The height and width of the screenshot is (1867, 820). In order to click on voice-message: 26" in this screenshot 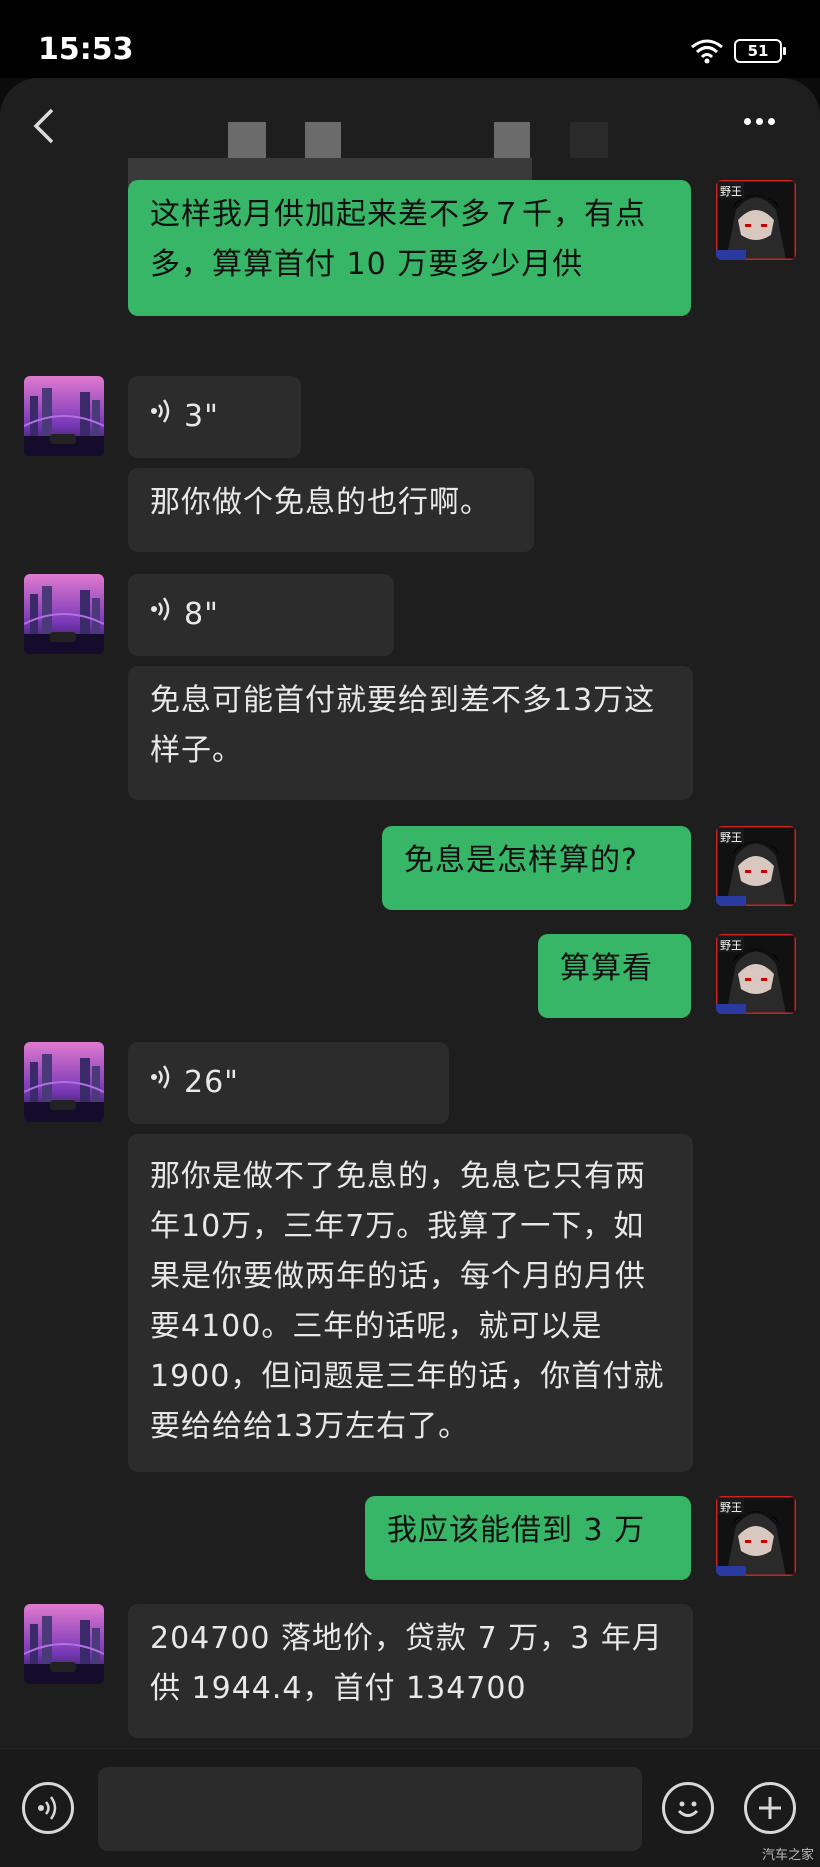, I will do `click(288, 1083)`.